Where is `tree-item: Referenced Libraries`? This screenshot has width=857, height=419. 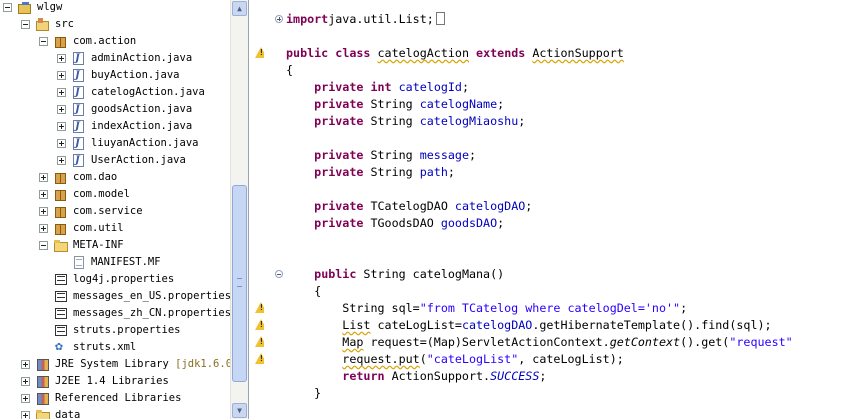 tree-item: Referenced Libraries is located at coordinates (115, 398).